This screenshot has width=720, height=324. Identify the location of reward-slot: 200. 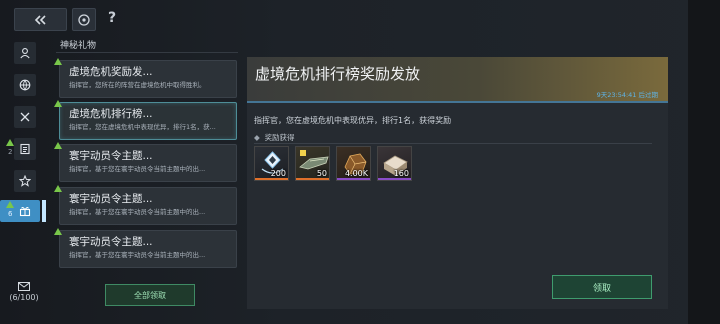
(271, 163).